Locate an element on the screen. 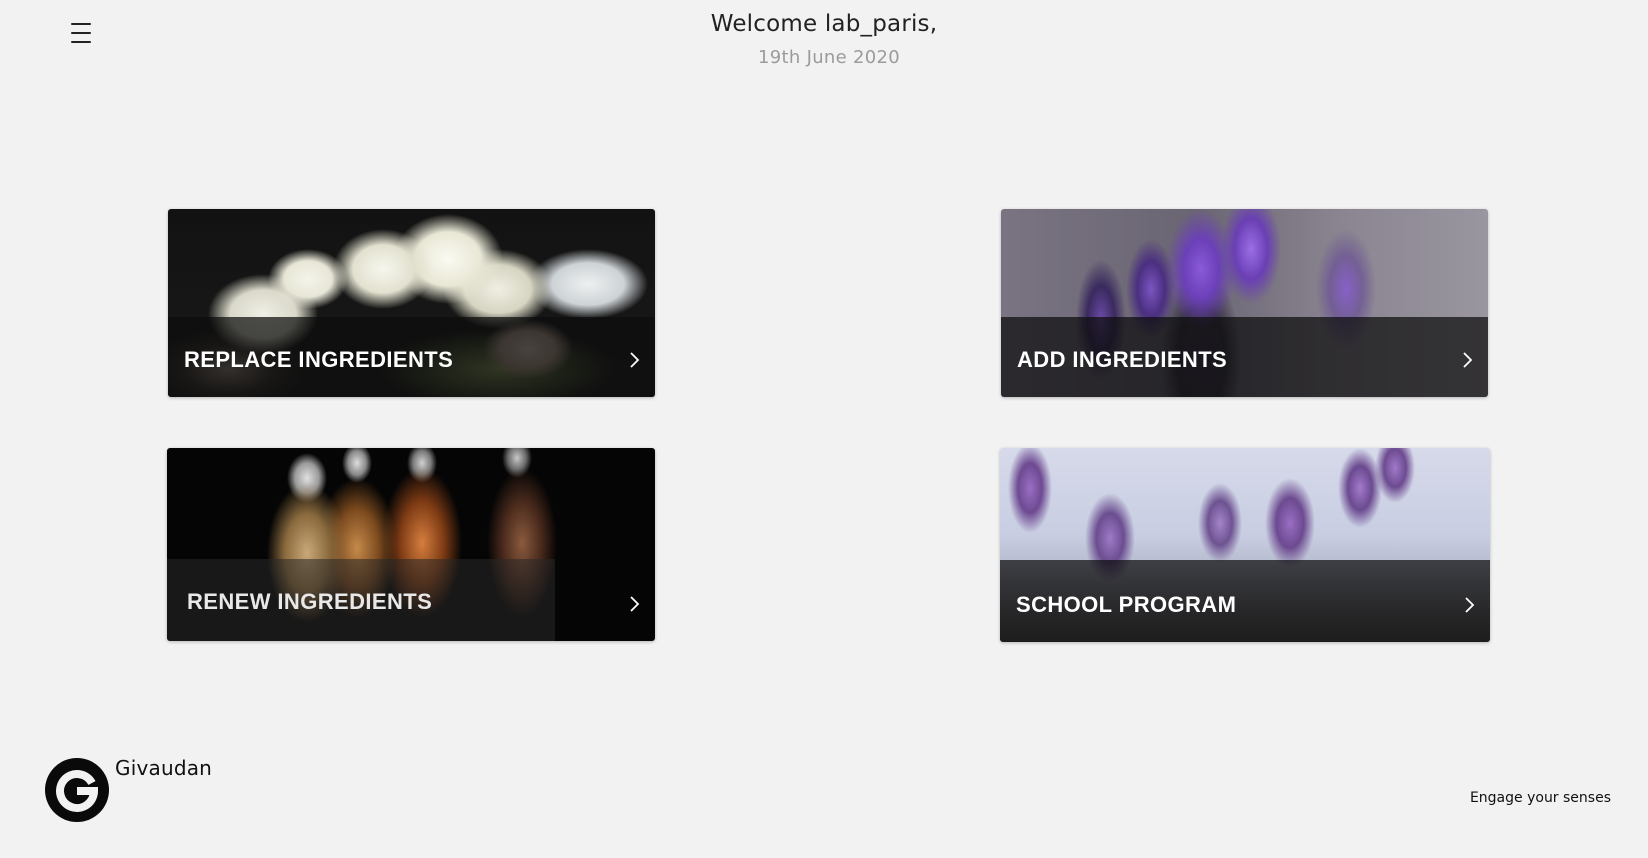 This screenshot has height=858, width=1648. welcome-heading: Welcome lab_paris, is located at coordinates (824, 24).